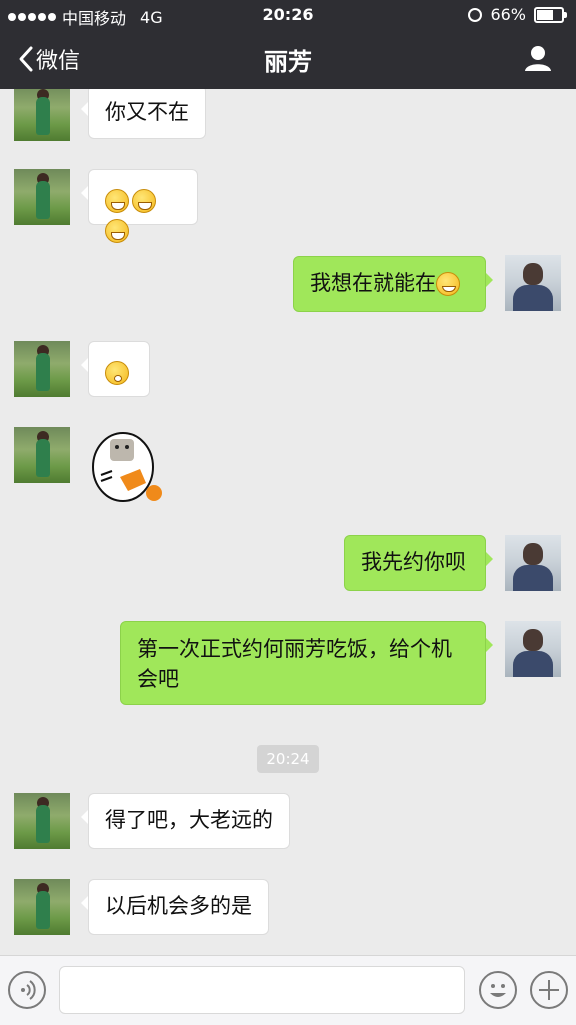  I want to click on smiley-icon, so click(498, 990).